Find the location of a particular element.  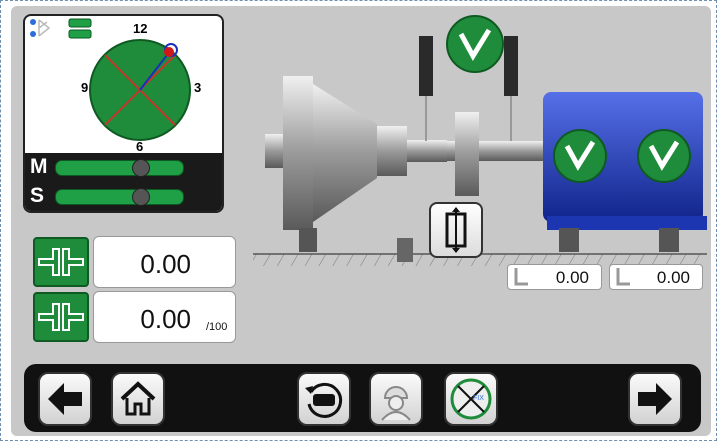

angle-unit: /100 is located at coordinates (217, 327).